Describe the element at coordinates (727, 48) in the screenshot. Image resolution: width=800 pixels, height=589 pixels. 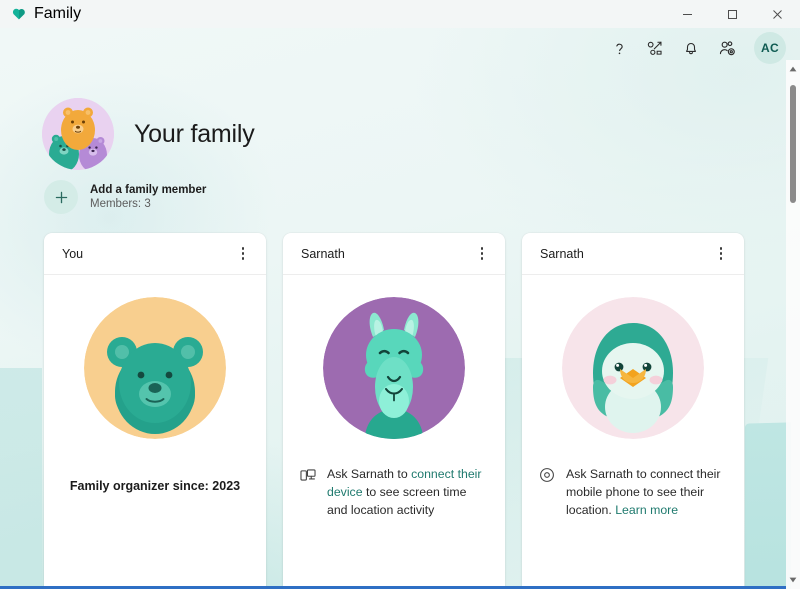
I see `people-settings-icon` at that location.